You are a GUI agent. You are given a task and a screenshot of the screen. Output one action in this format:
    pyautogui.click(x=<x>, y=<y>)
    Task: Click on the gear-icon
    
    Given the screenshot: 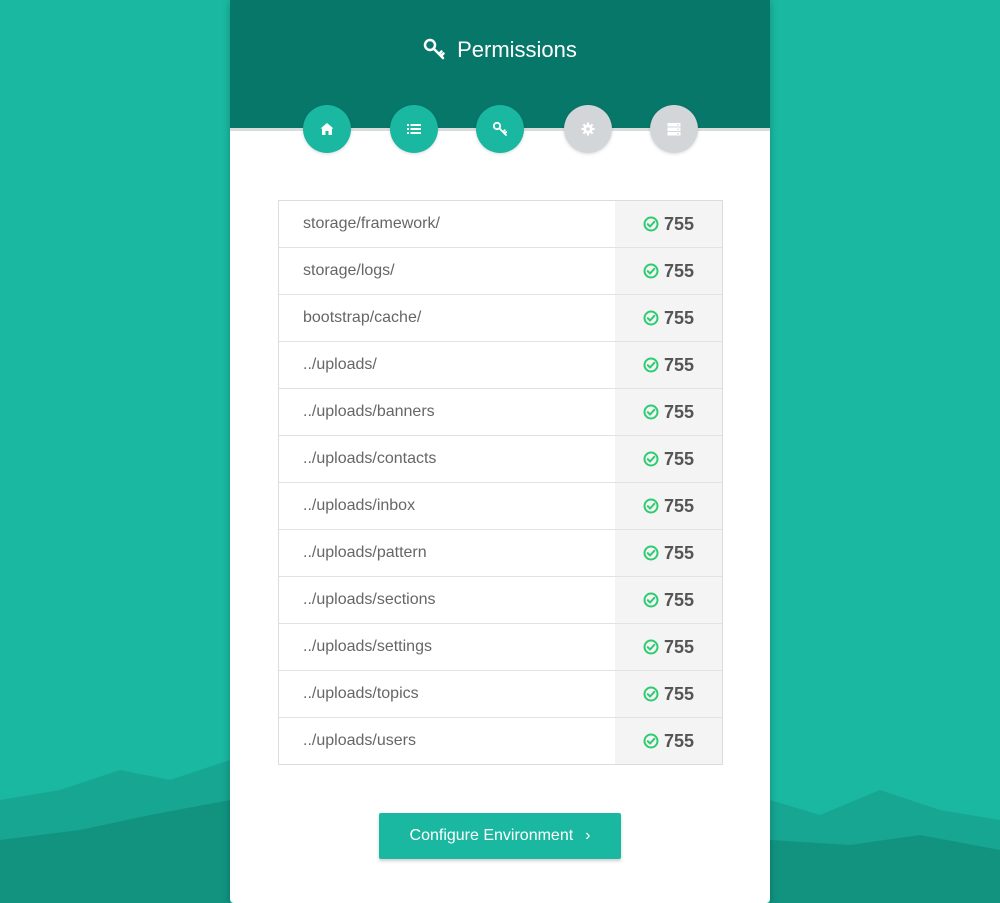 What is the action you would take?
    pyautogui.click(x=588, y=129)
    